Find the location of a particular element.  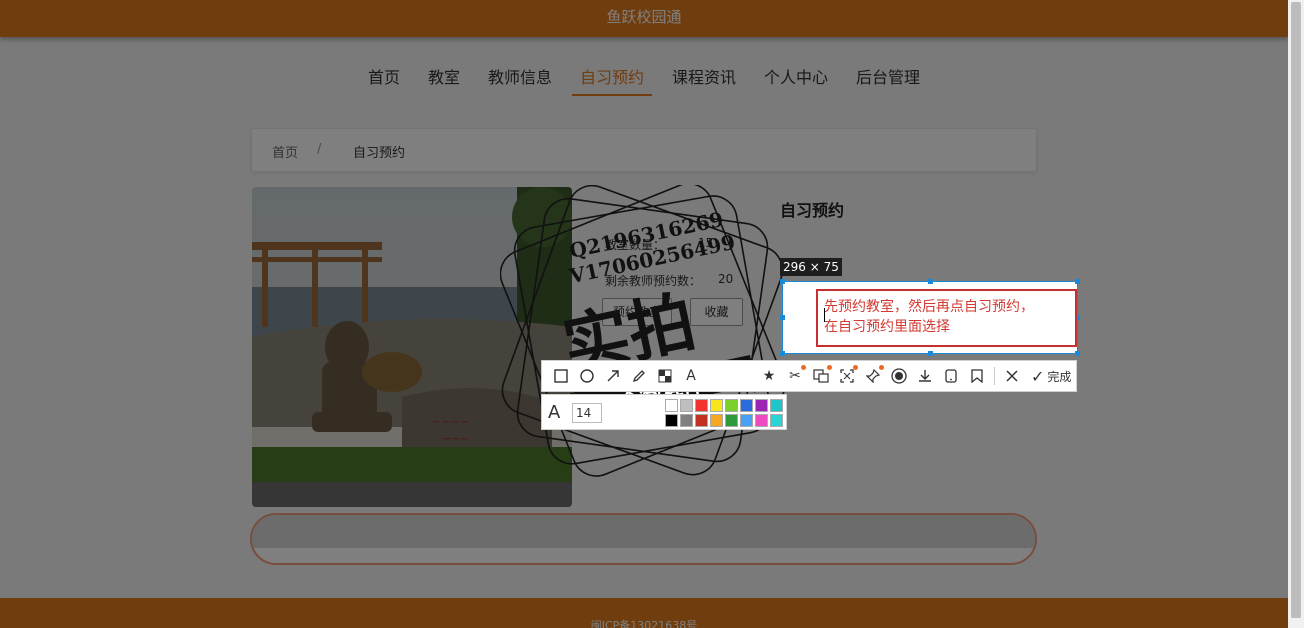

text-cursor-icon is located at coordinates (826, 315).